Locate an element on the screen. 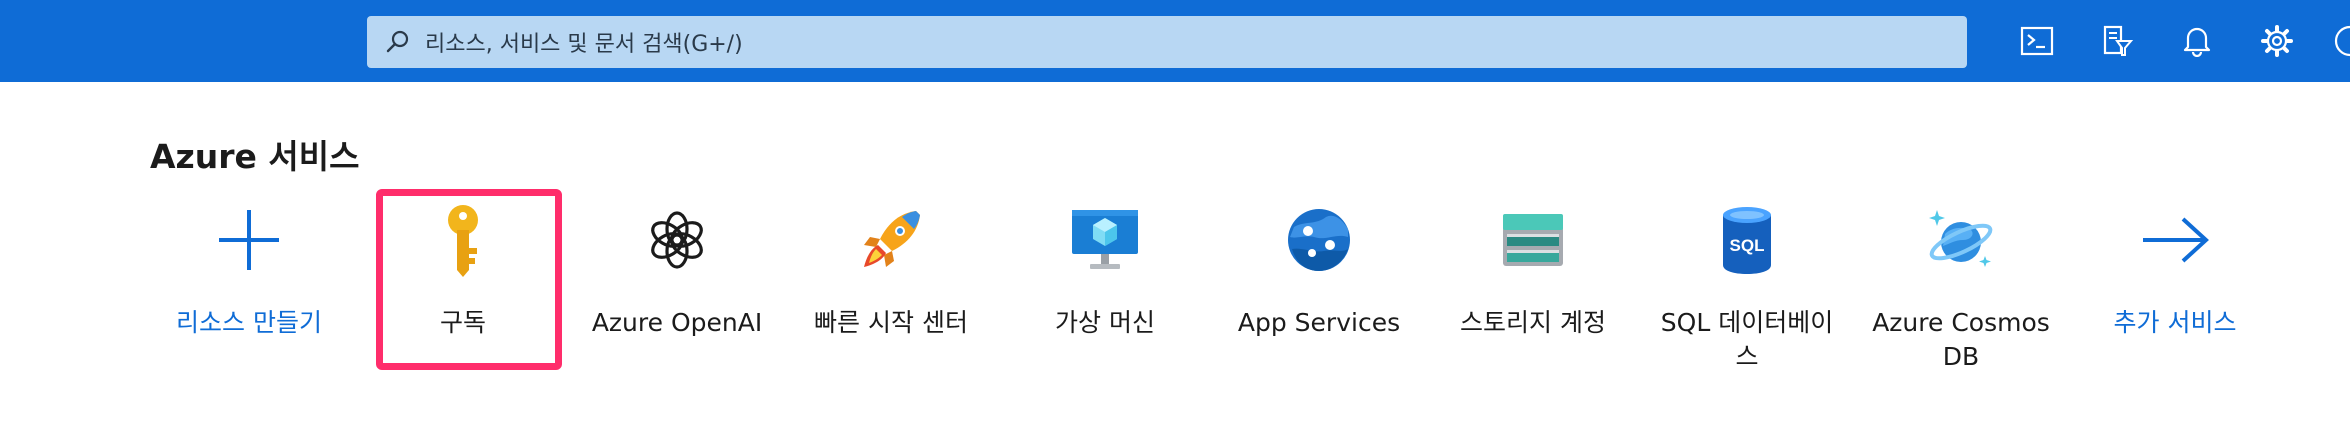 This screenshot has height=448, width=2350. more-services-tile: 추가 서비스 is located at coordinates (2175, 270).